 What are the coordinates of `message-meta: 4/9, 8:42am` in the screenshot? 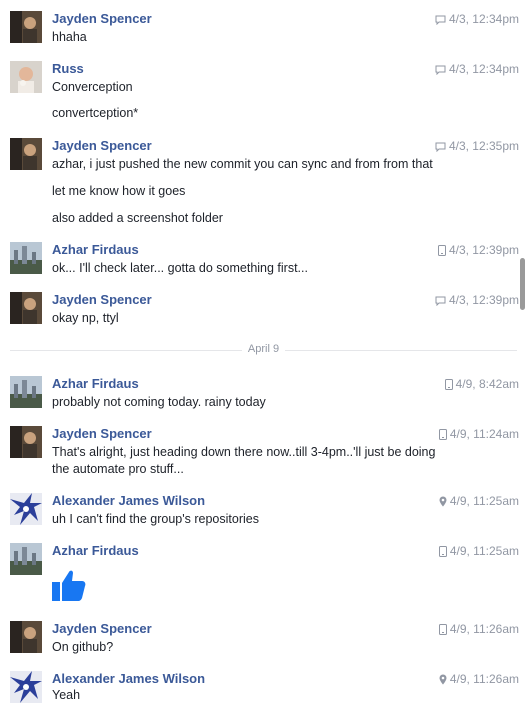 It's located at (481, 384).